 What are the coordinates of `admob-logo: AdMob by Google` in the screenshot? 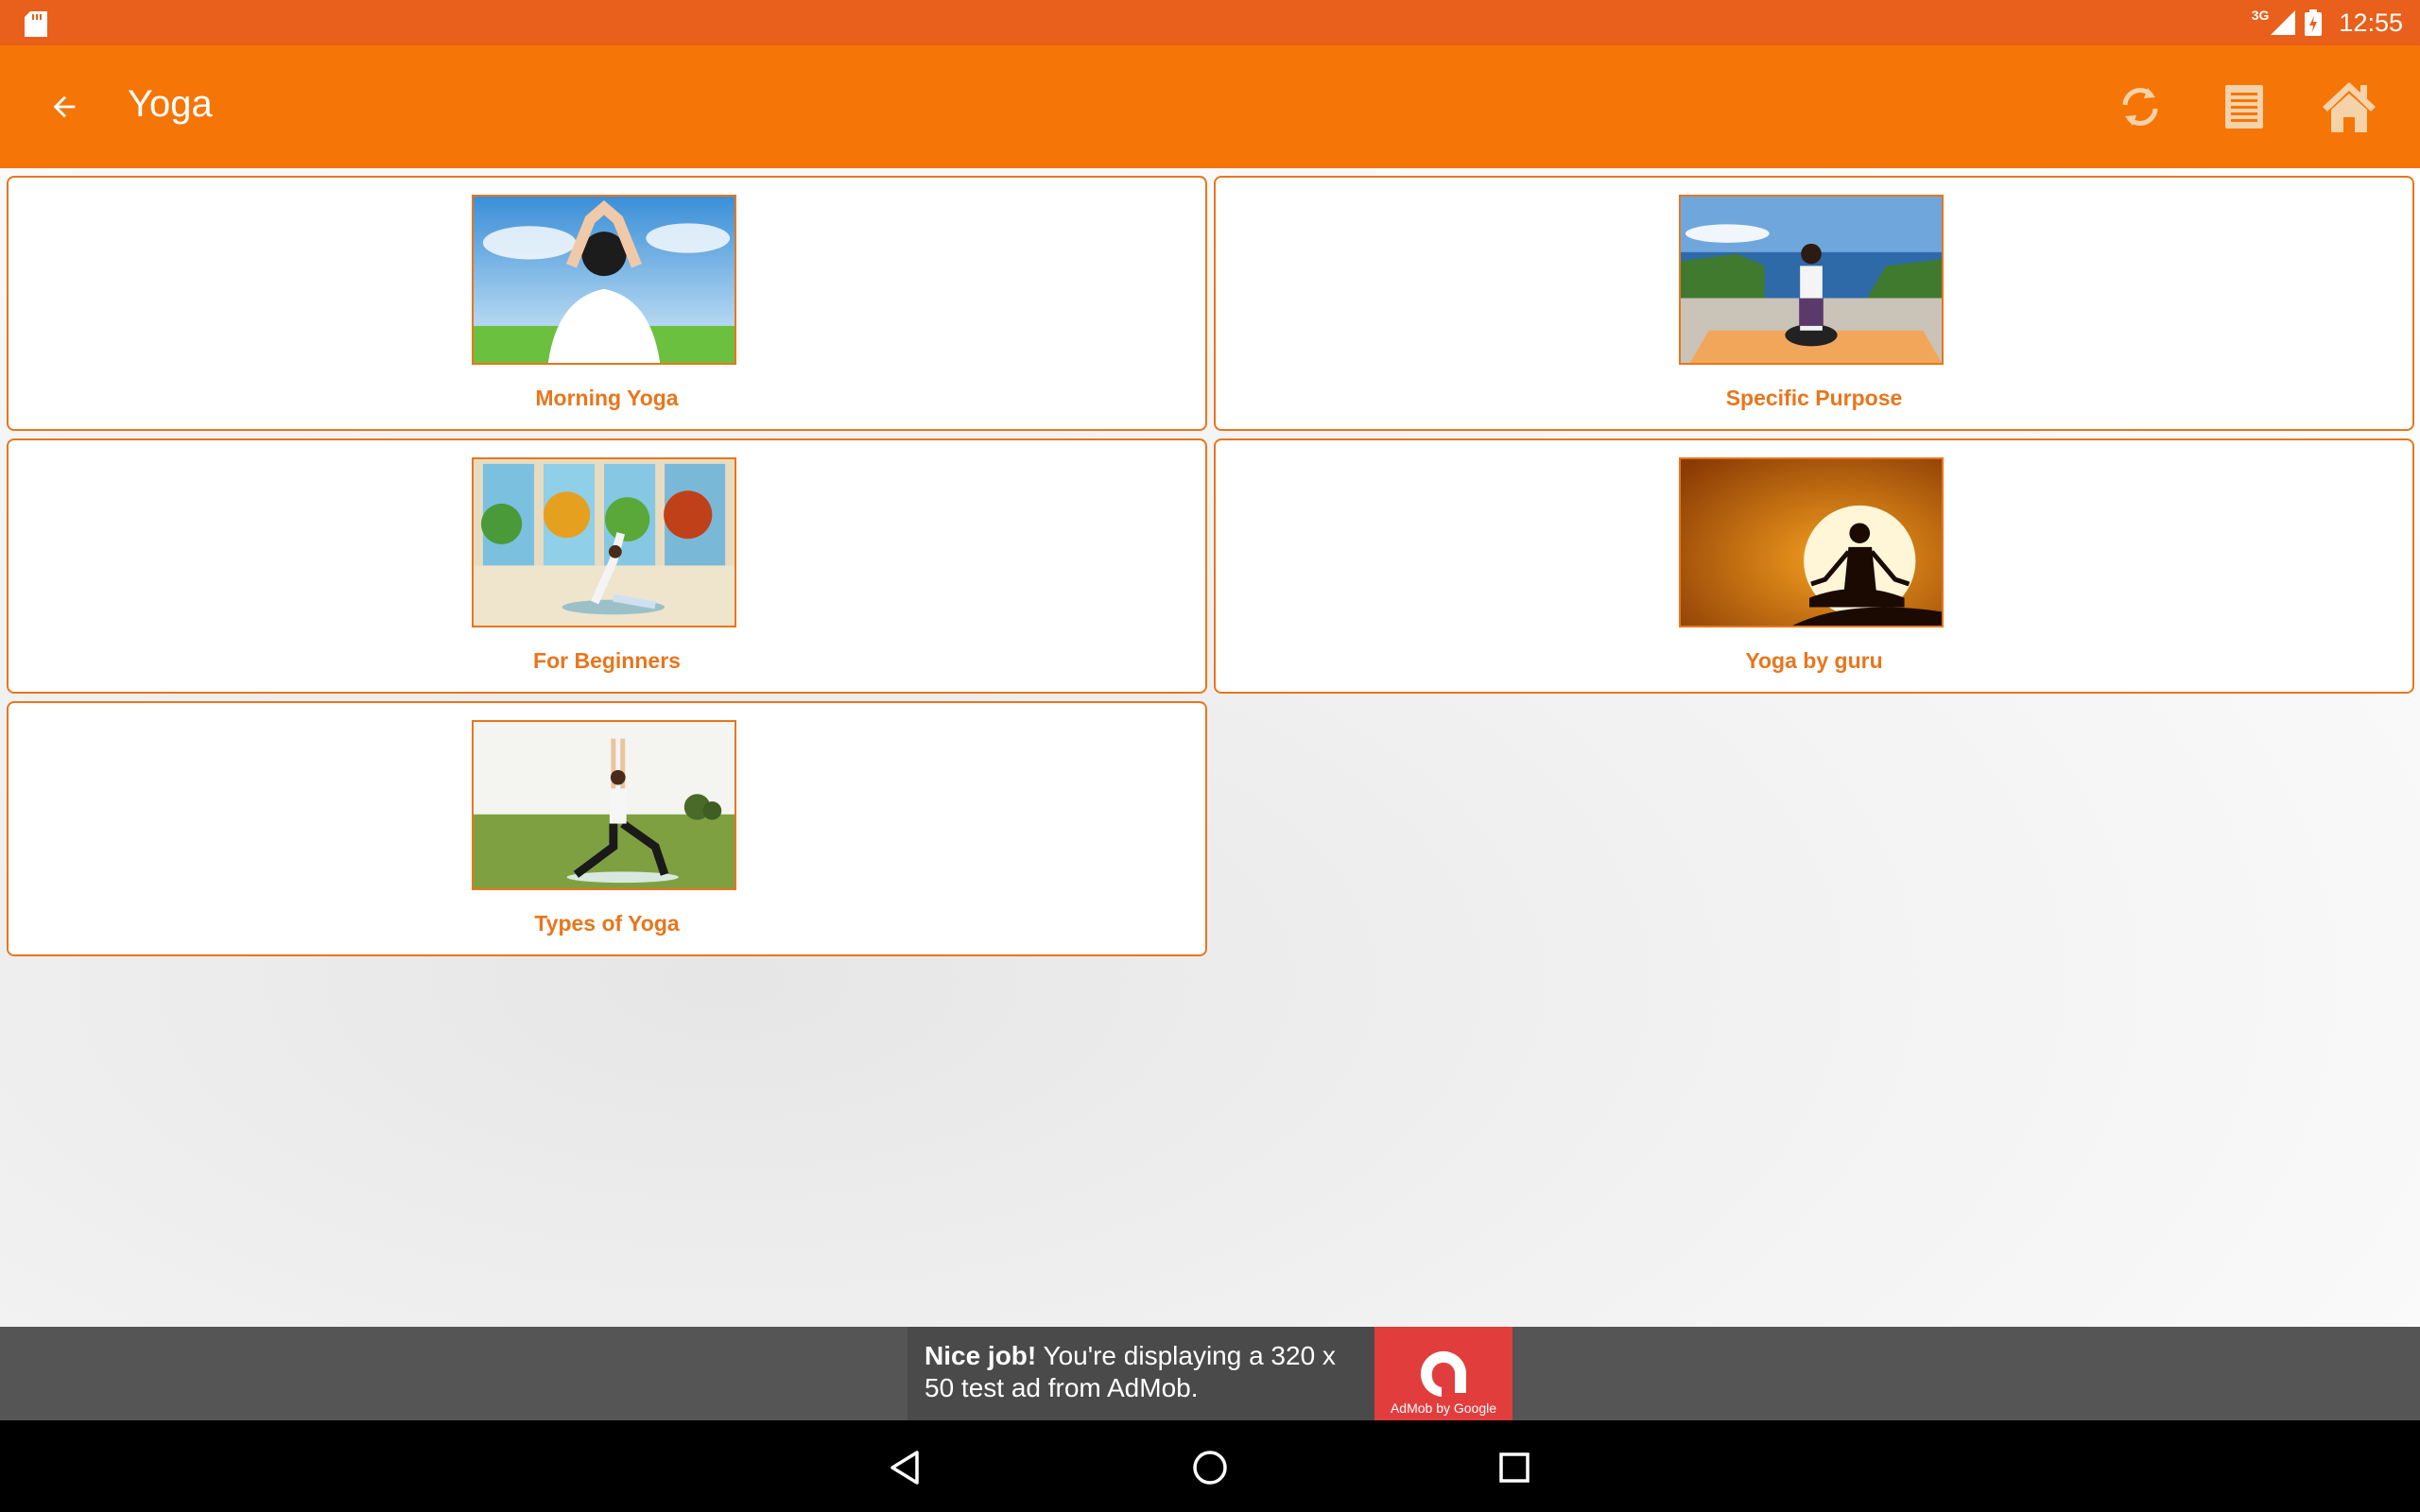 It's located at (1443, 1373).